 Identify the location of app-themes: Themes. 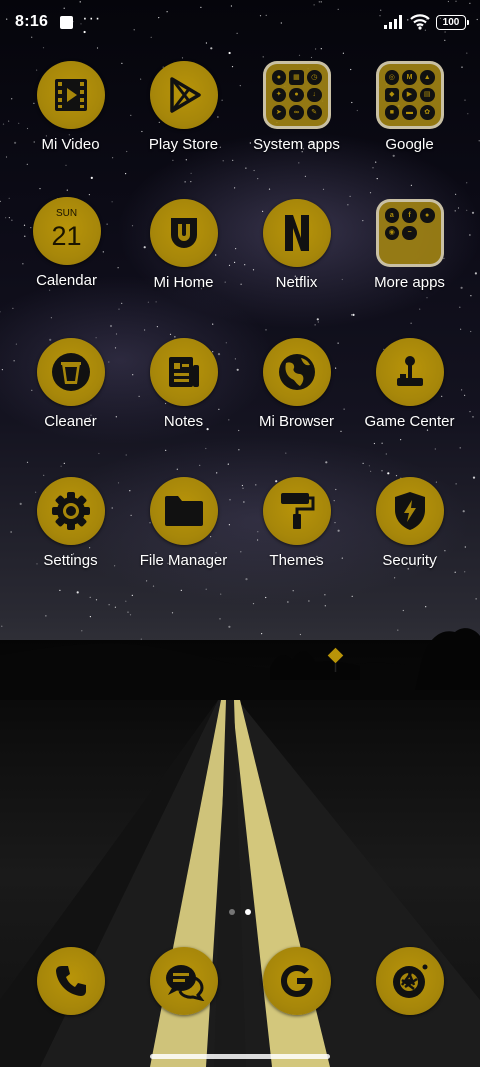
(296, 537).